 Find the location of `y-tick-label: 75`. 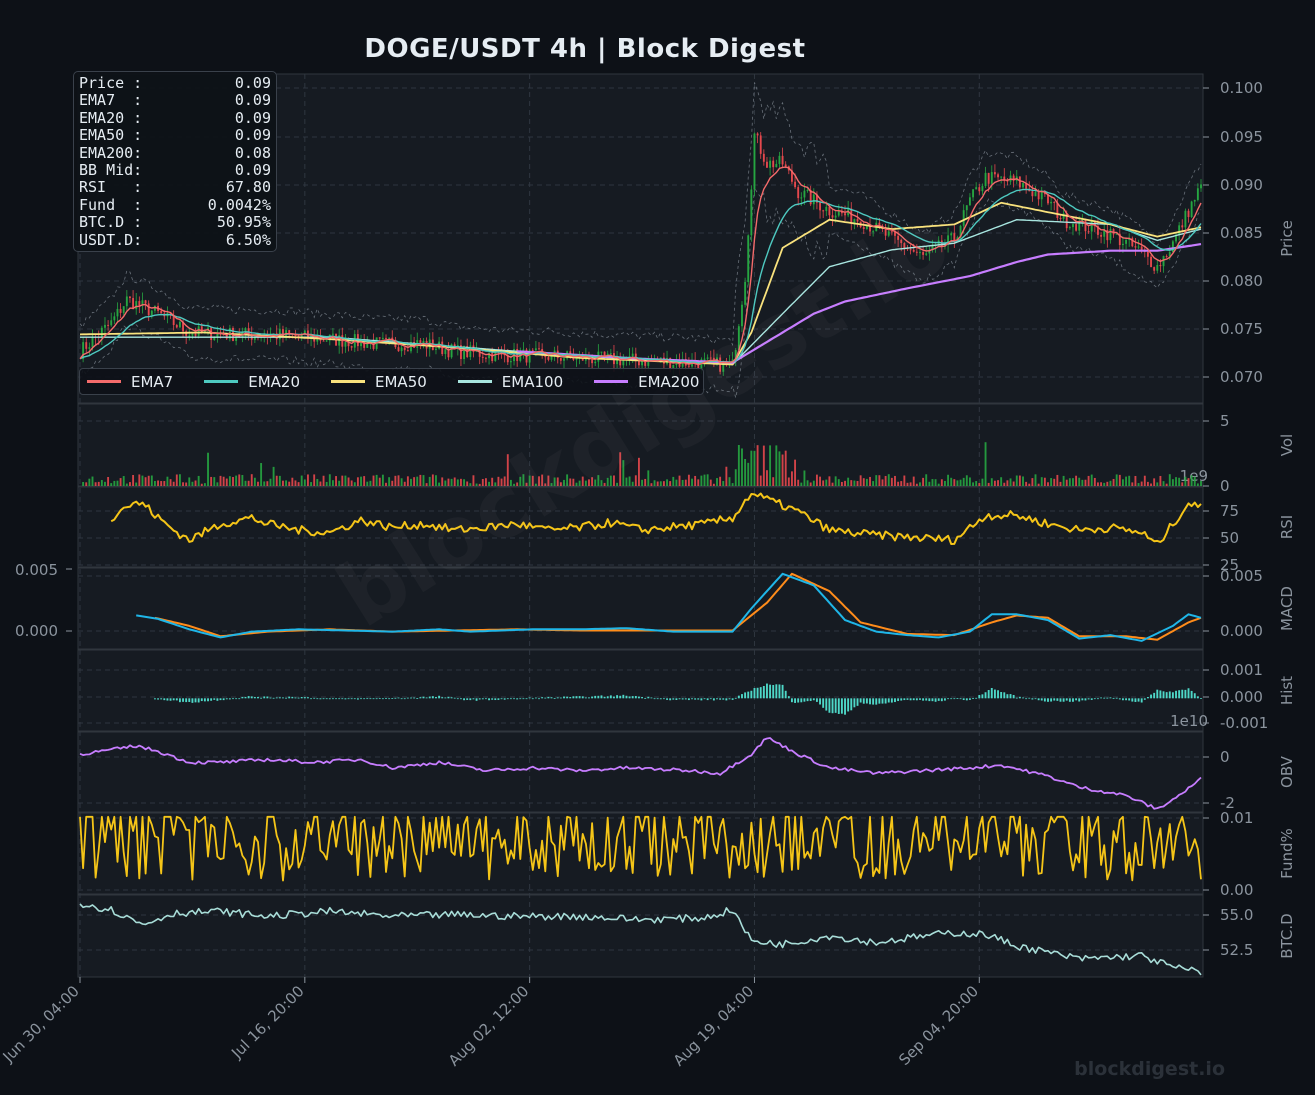

y-tick-label: 75 is located at coordinates (1229, 511).